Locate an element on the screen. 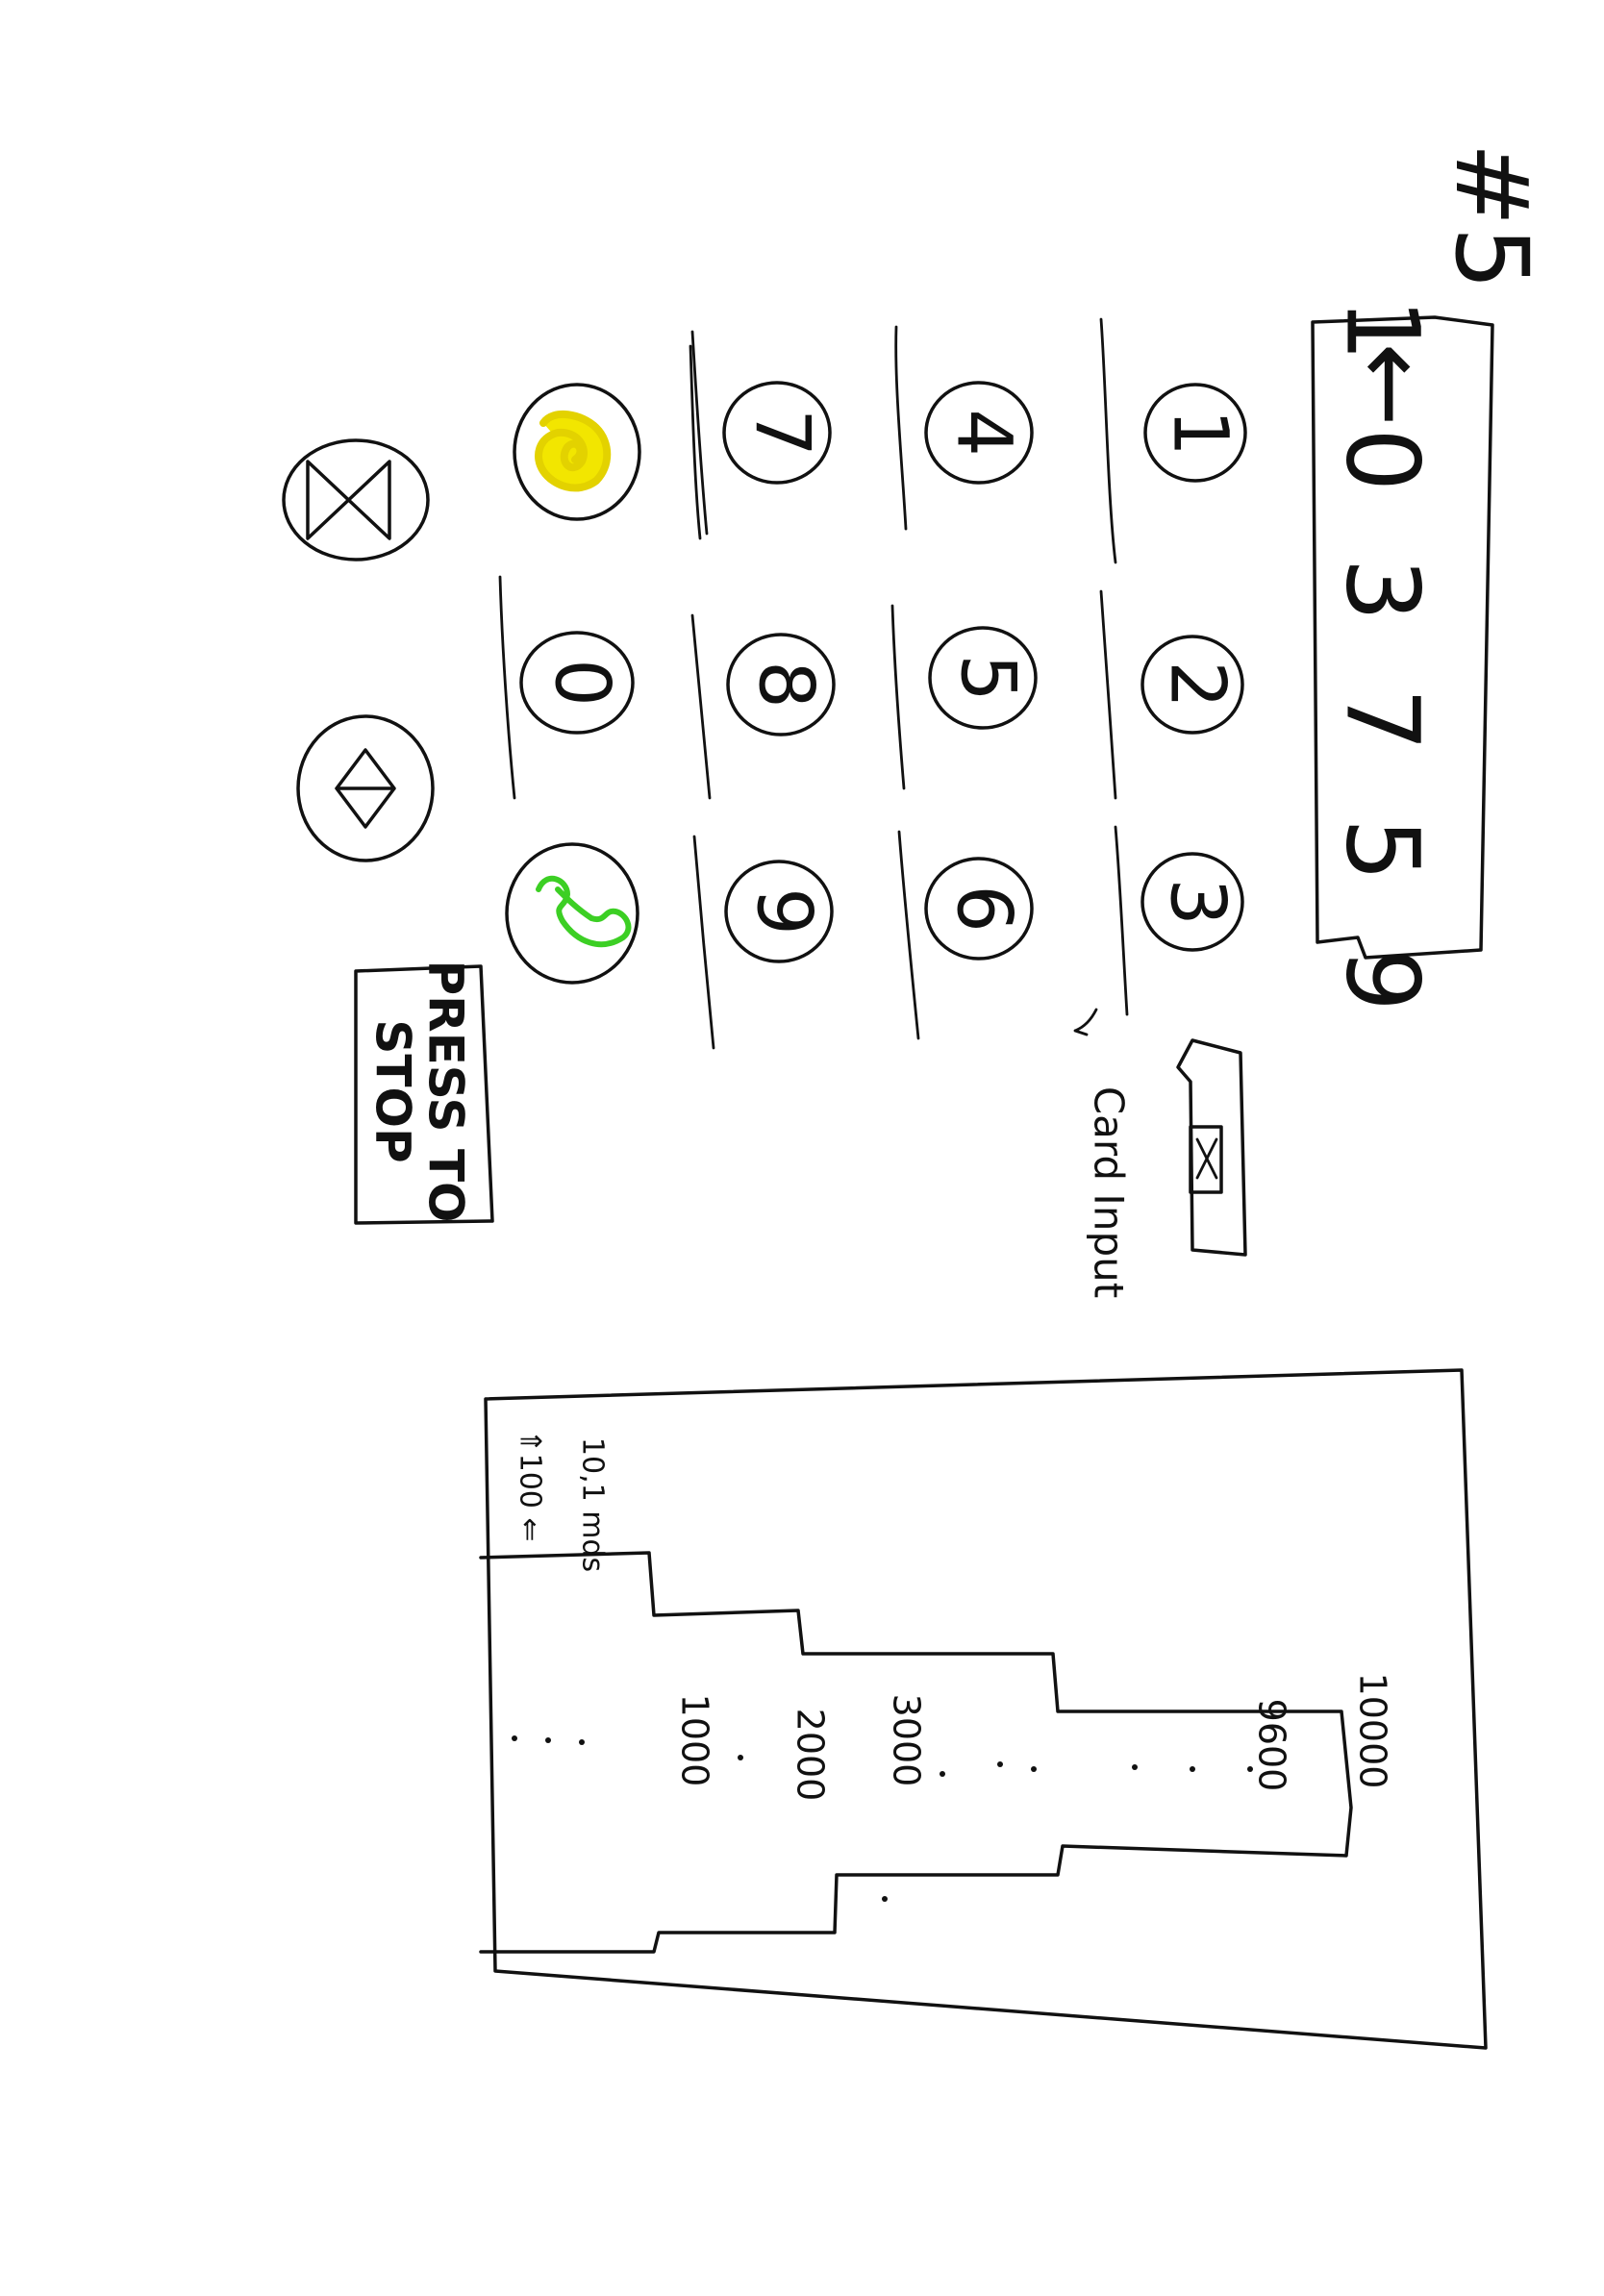 This screenshot has width=1604, height=2296. call-button is located at coordinates (572, 913).